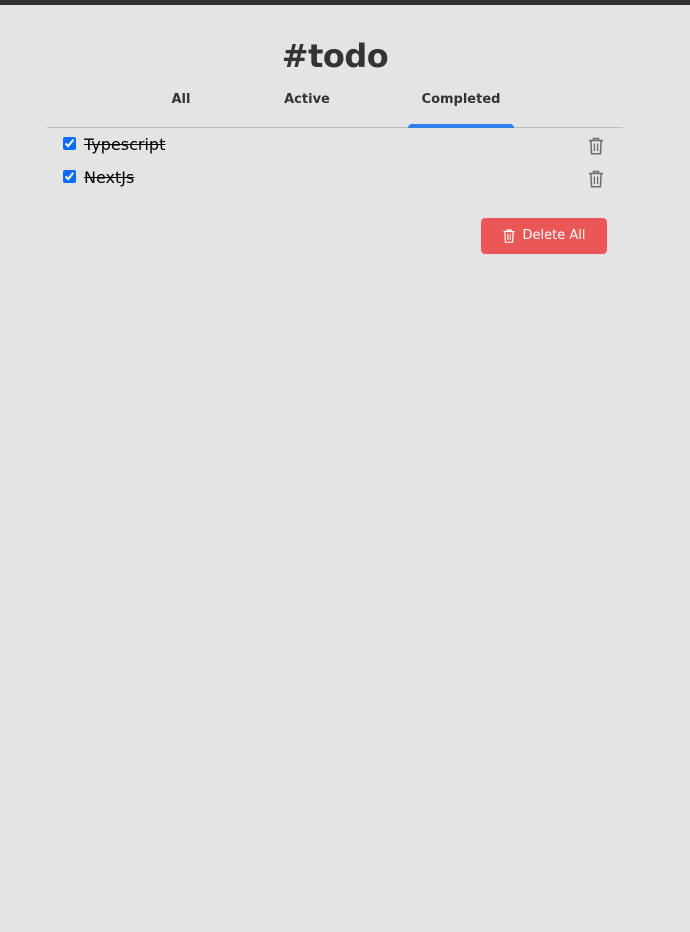 The width and height of the screenshot is (690, 932). What do you see at coordinates (345, 2) in the screenshot?
I see `top-window-strip` at bounding box center [345, 2].